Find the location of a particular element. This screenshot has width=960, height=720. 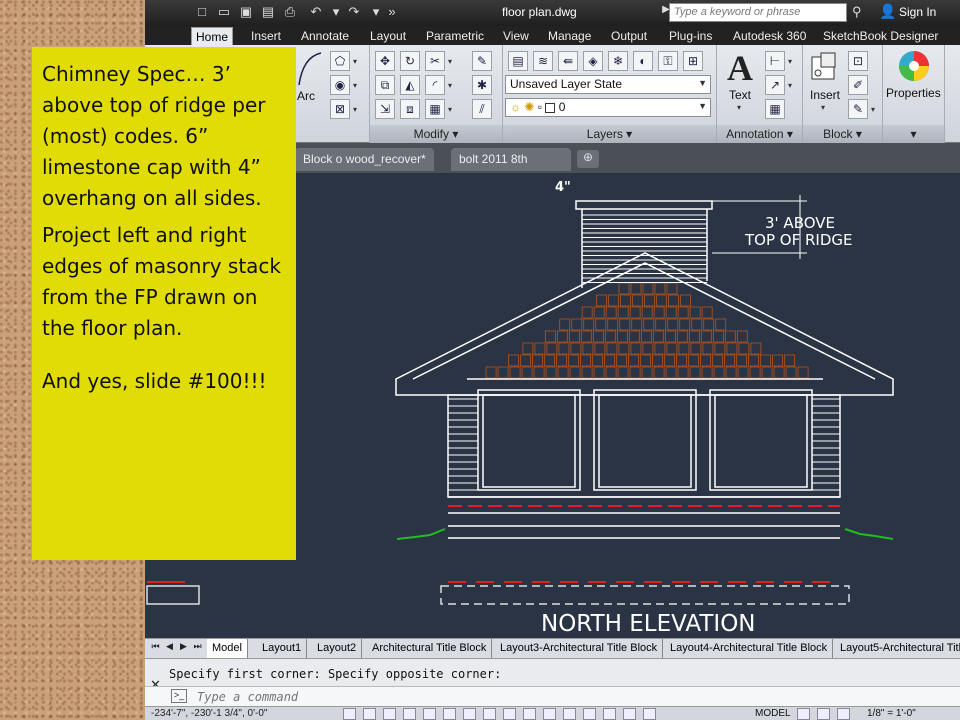

properties-panel-title: ▾ is located at coordinates (913, 134).